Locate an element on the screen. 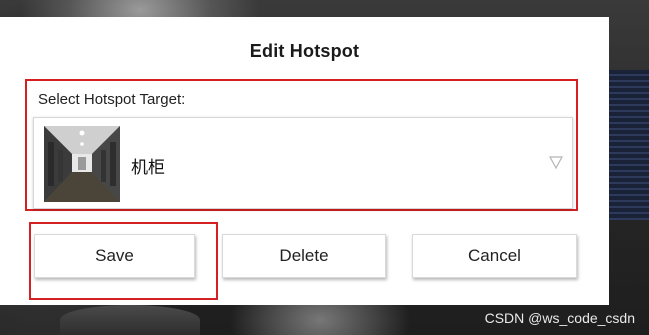 Image resolution: width=649 pixels, height=335 pixels. cancel-button: Cancel is located at coordinates (494, 256).